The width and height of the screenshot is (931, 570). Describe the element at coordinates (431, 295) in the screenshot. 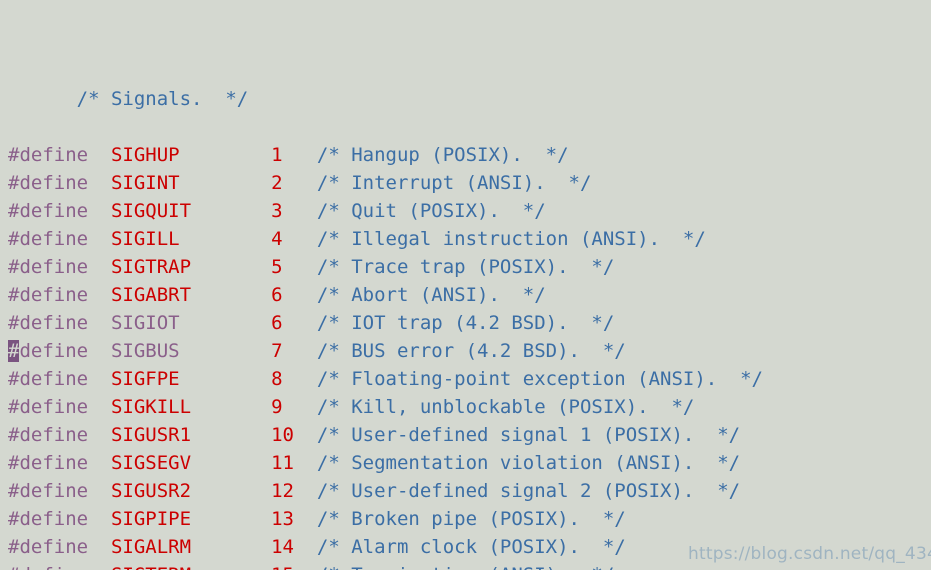

I see `line-comment: /* Abort (ANSI). */` at that location.